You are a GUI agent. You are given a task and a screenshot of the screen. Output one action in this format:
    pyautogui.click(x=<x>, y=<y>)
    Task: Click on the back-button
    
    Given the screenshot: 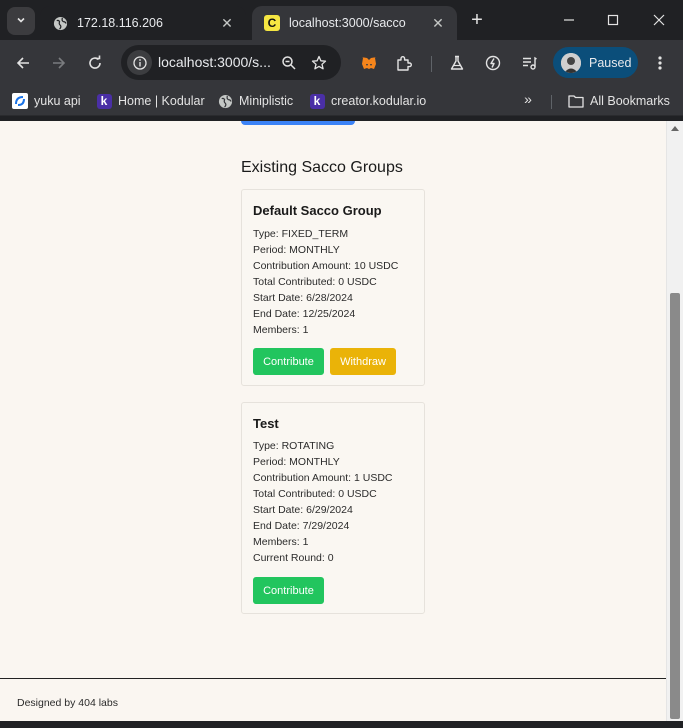 What is the action you would take?
    pyautogui.click(x=23, y=63)
    